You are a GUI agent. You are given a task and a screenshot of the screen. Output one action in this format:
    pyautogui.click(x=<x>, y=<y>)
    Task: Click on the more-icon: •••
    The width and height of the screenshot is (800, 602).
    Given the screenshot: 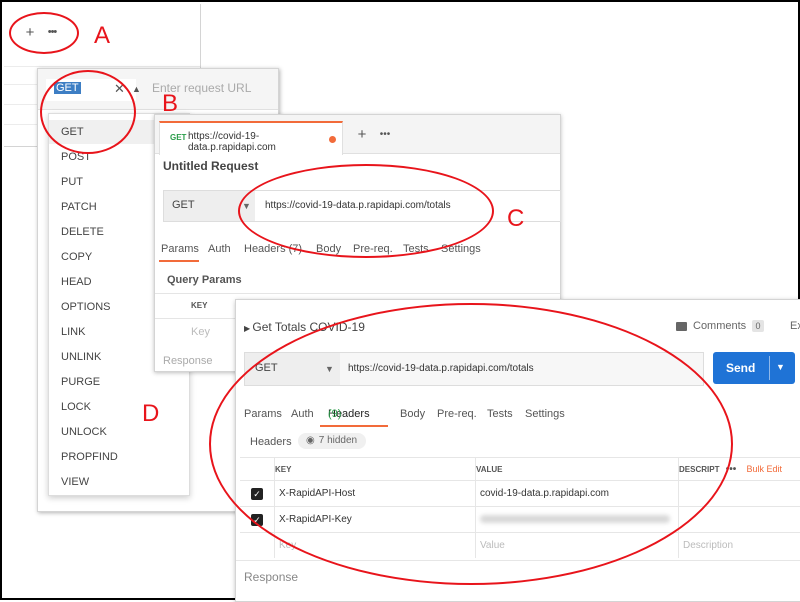 What is the action you would take?
    pyautogui.click(x=385, y=134)
    